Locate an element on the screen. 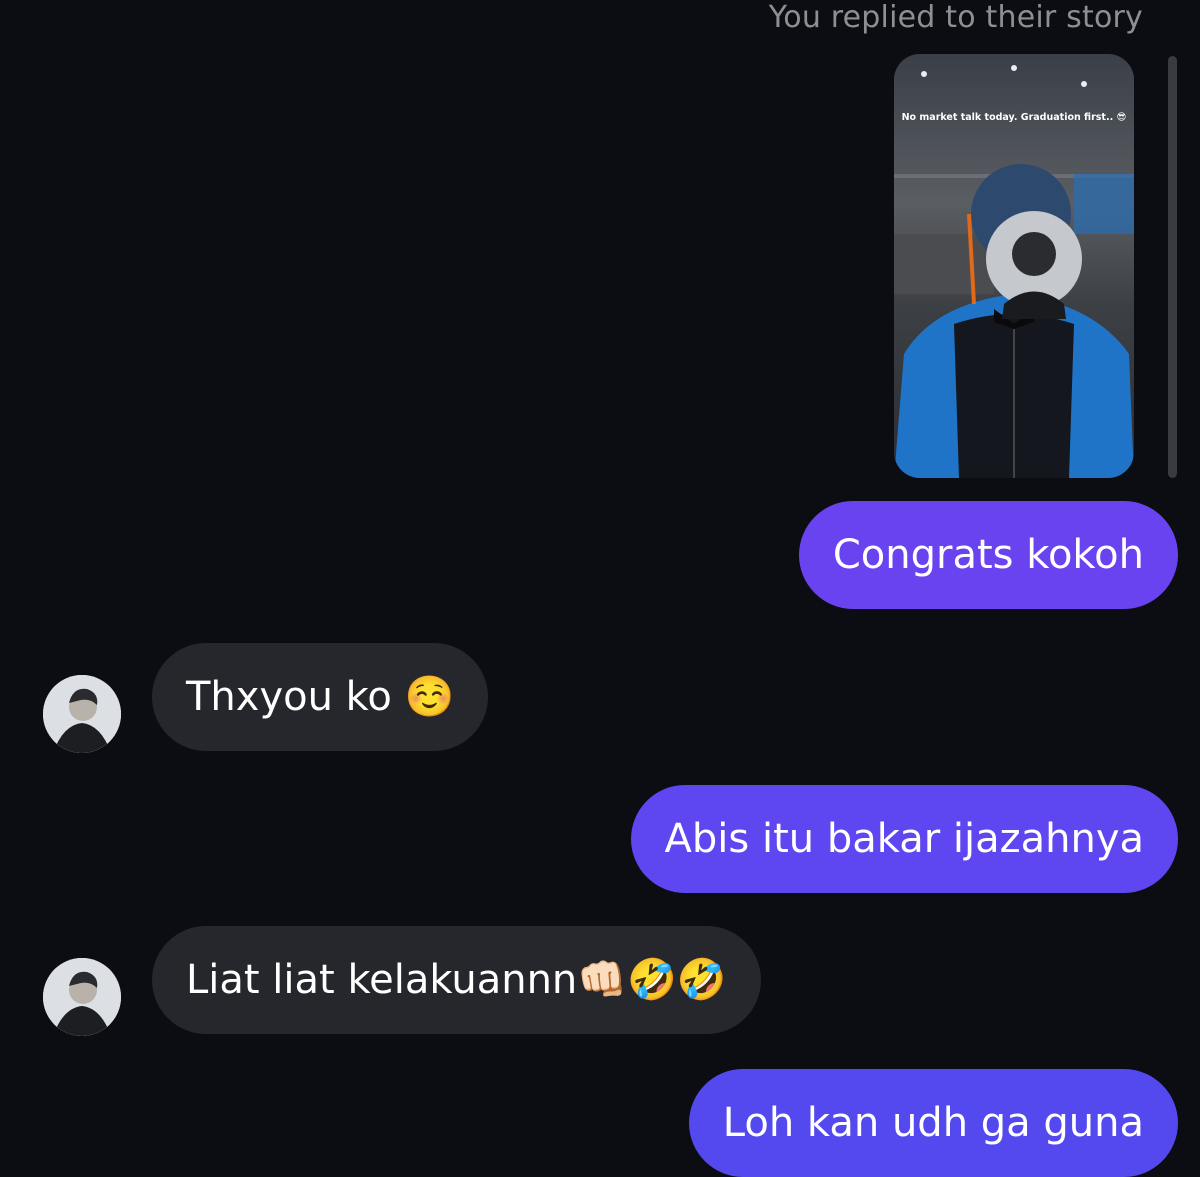  message-bubble-sent: Loh kan udh ga guna is located at coordinates (933, 1123).